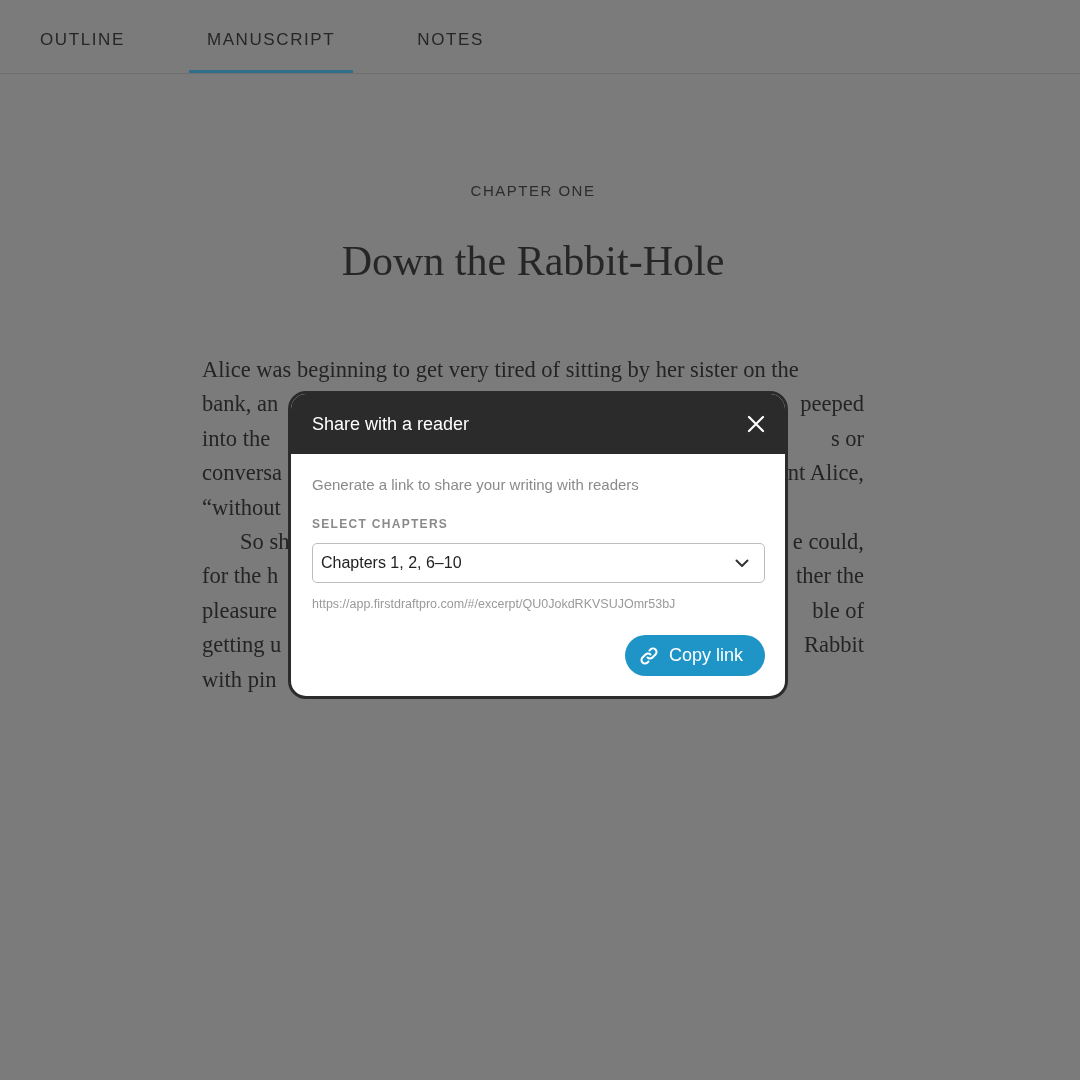 This screenshot has width=1080, height=1080. I want to click on body-text: ble of, so click(838, 610).